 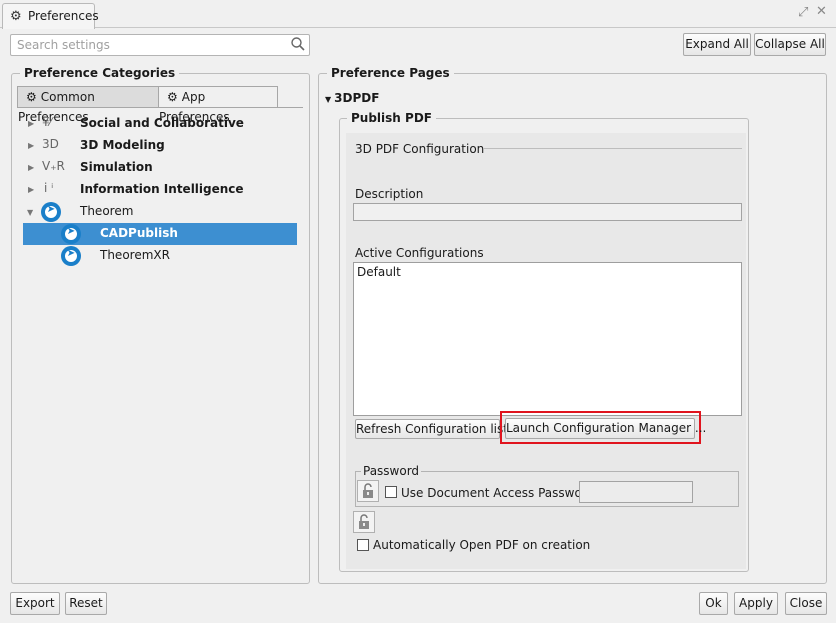 What do you see at coordinates (419, 253) in the screenshot?
I see `active-configurations-label: Active Configurations` at bounding box center [419, 253].